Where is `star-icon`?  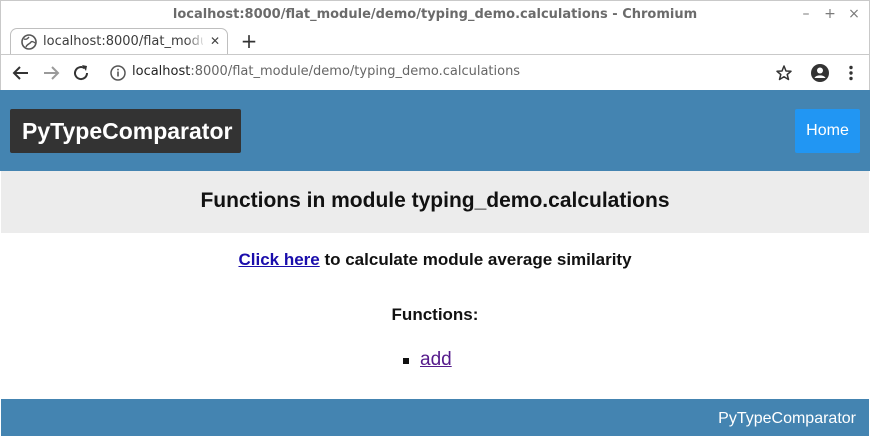 star-icon is located at coordinates (784, 73).